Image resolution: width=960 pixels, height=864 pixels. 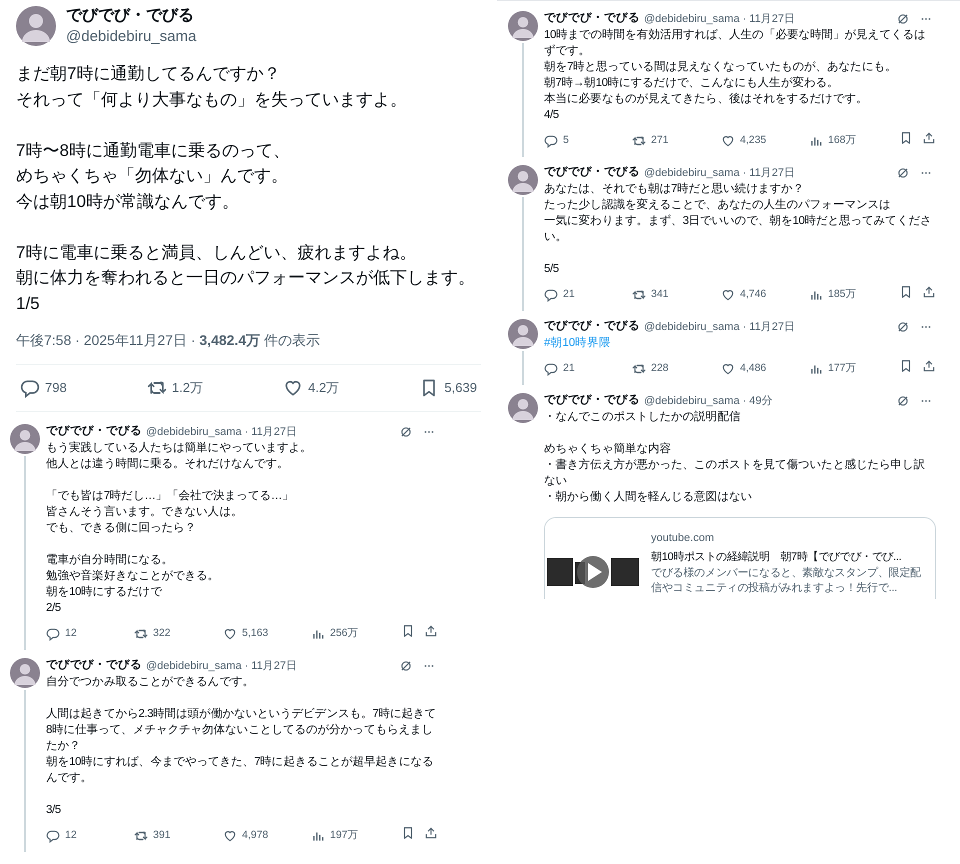 What do you see at coordinates (105, 592) in the screenshot?
I see `post-text: 朝を10時にするだけで` at bounding box center [105, 592].